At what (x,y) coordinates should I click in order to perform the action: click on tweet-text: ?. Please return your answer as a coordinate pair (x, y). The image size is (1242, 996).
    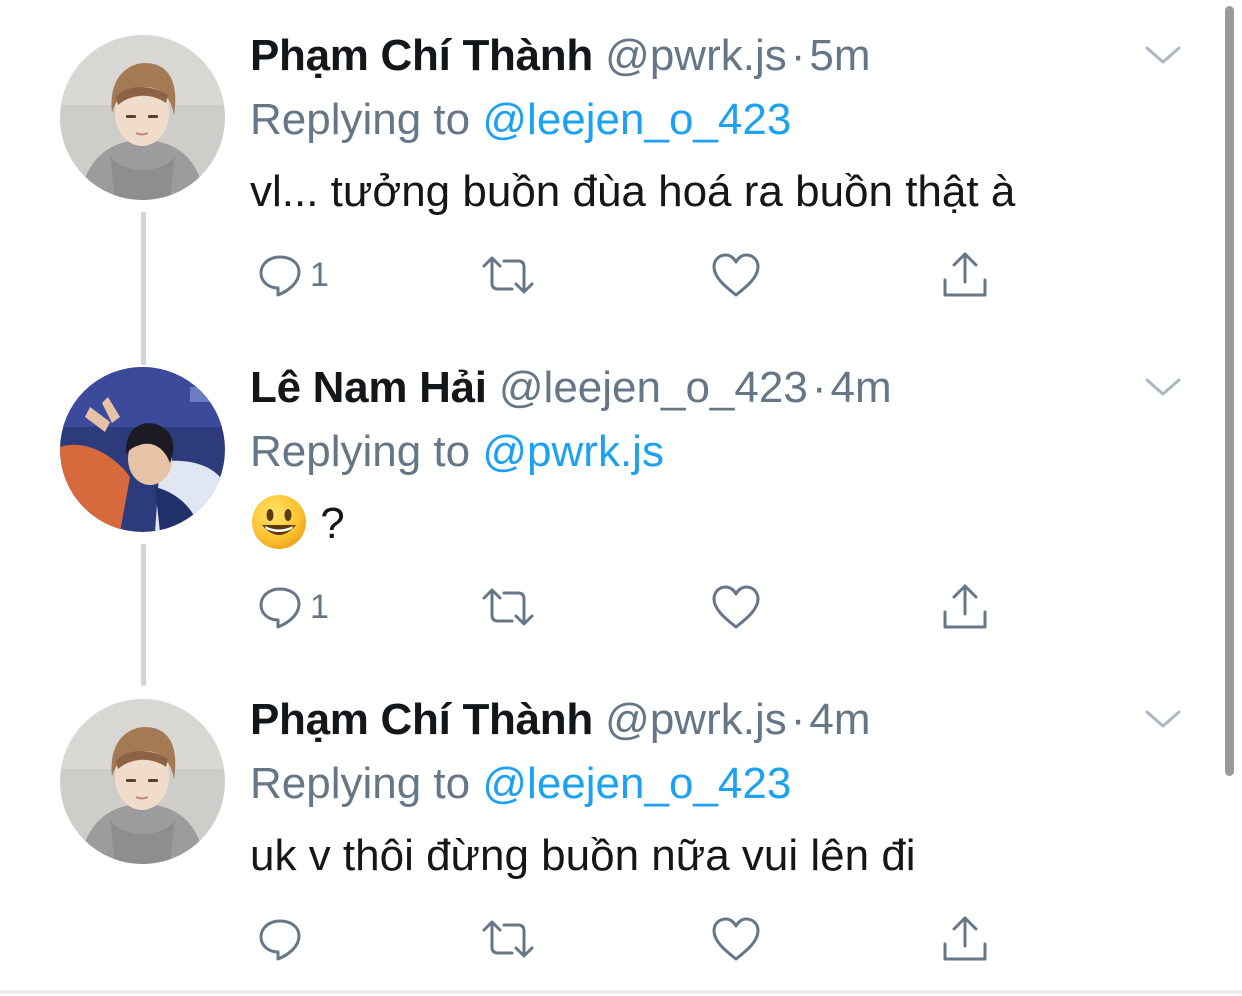
    Looking at the image, I should click on (297, 524).